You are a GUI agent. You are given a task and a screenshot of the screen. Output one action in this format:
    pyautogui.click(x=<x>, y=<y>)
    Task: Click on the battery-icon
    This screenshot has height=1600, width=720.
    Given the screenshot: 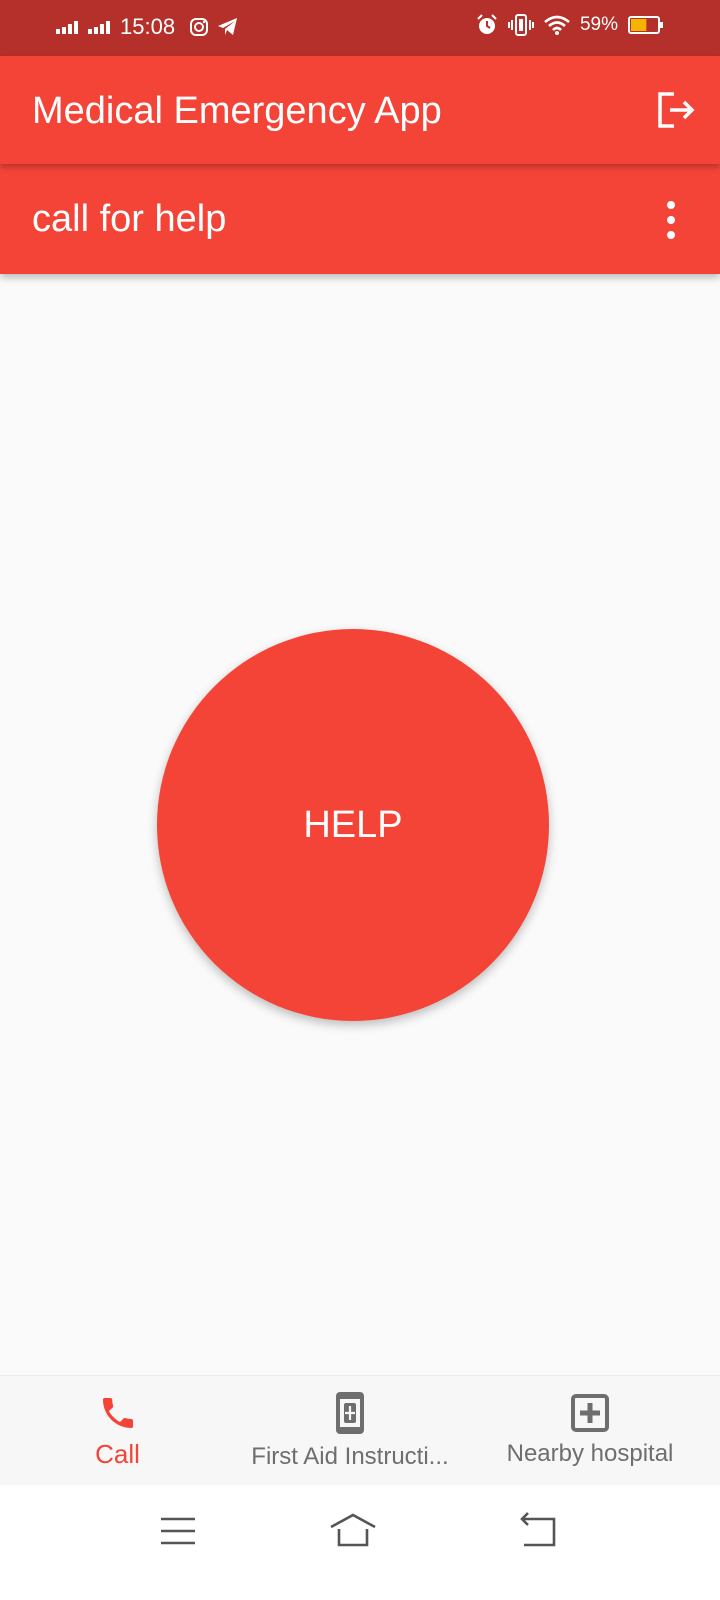 What is the action you would take?
    pyautogui.click(x=645, y=25)
    